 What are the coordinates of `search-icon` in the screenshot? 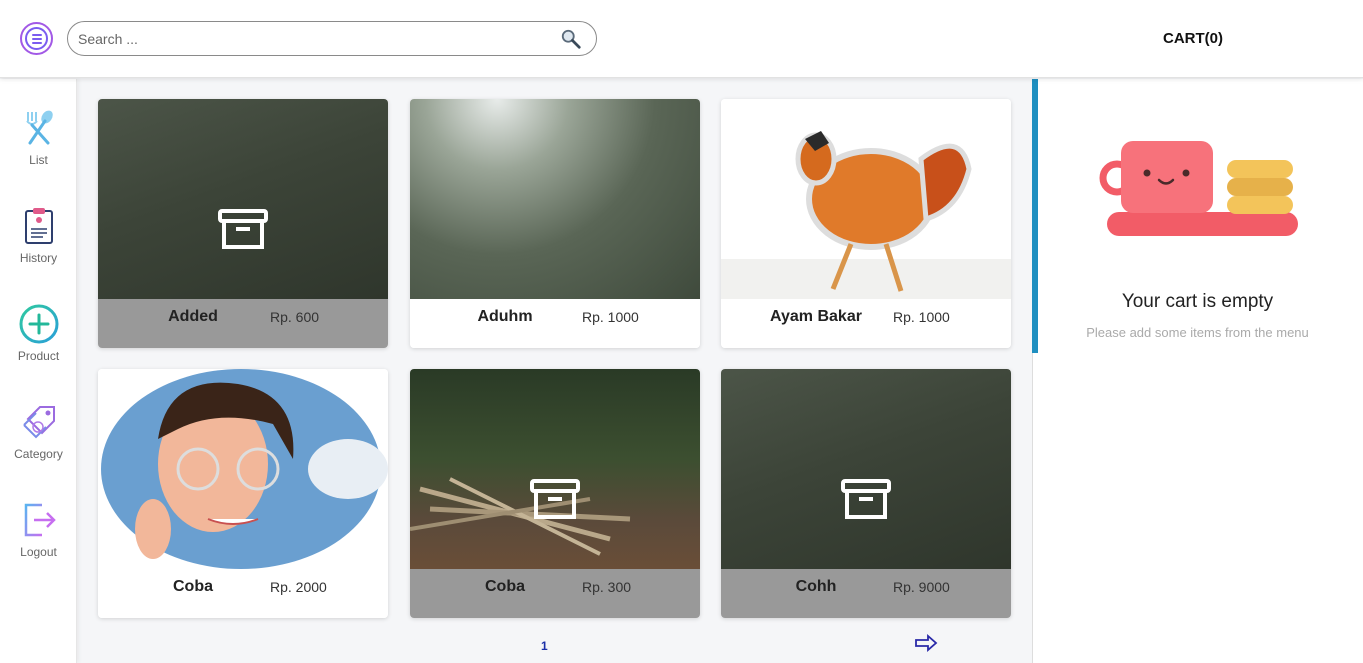 It's located at (571, 39).